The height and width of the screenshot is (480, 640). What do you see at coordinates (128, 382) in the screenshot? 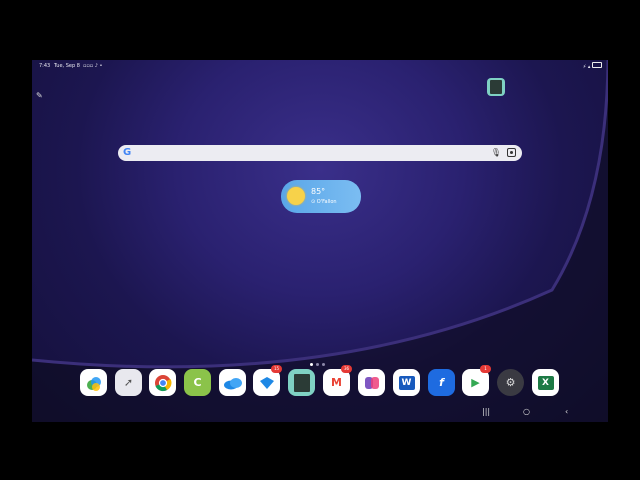
I see `compass-app-icon: ➚` at bounding box center [128, 382].